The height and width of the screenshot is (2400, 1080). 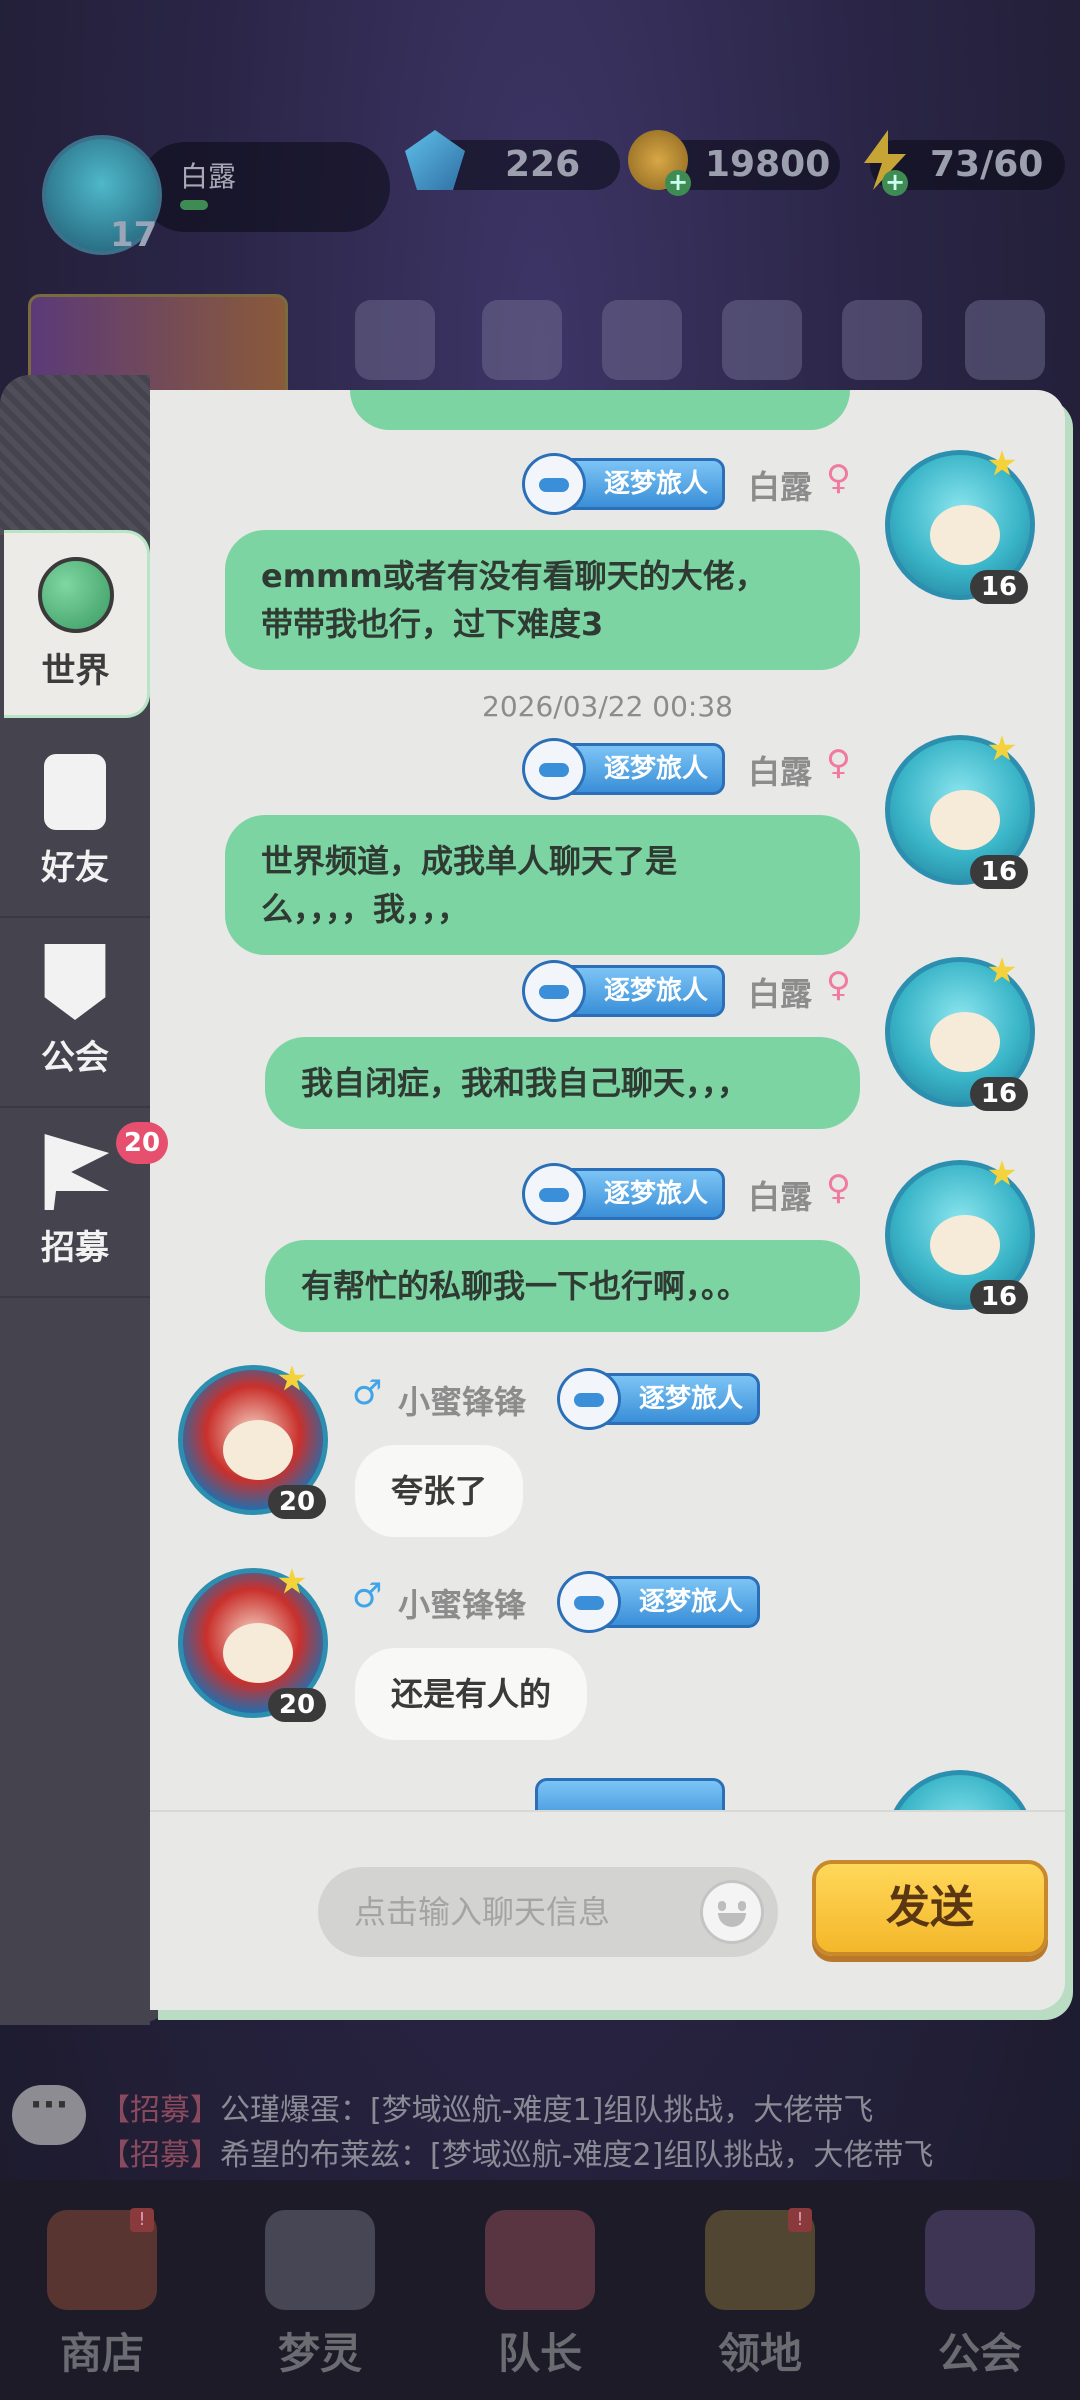 I want to click on tab-recruit: 招募 20, so click(x=84, y=1204).